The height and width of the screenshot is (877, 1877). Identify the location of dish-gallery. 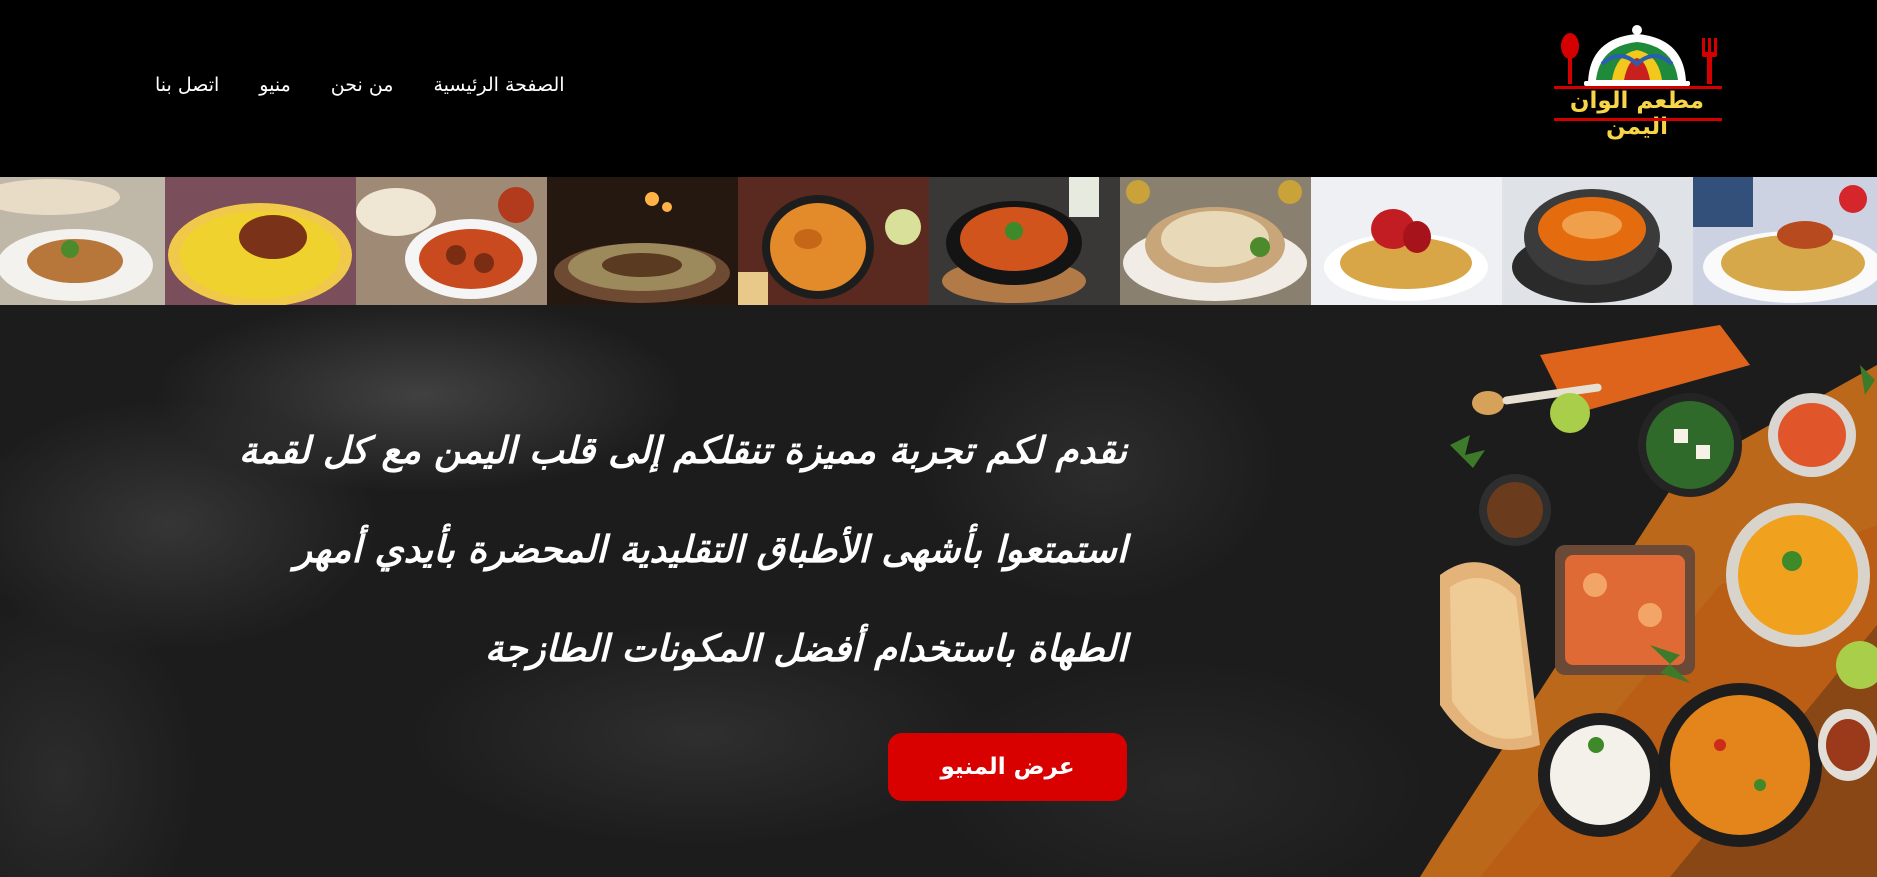
(938, 241).